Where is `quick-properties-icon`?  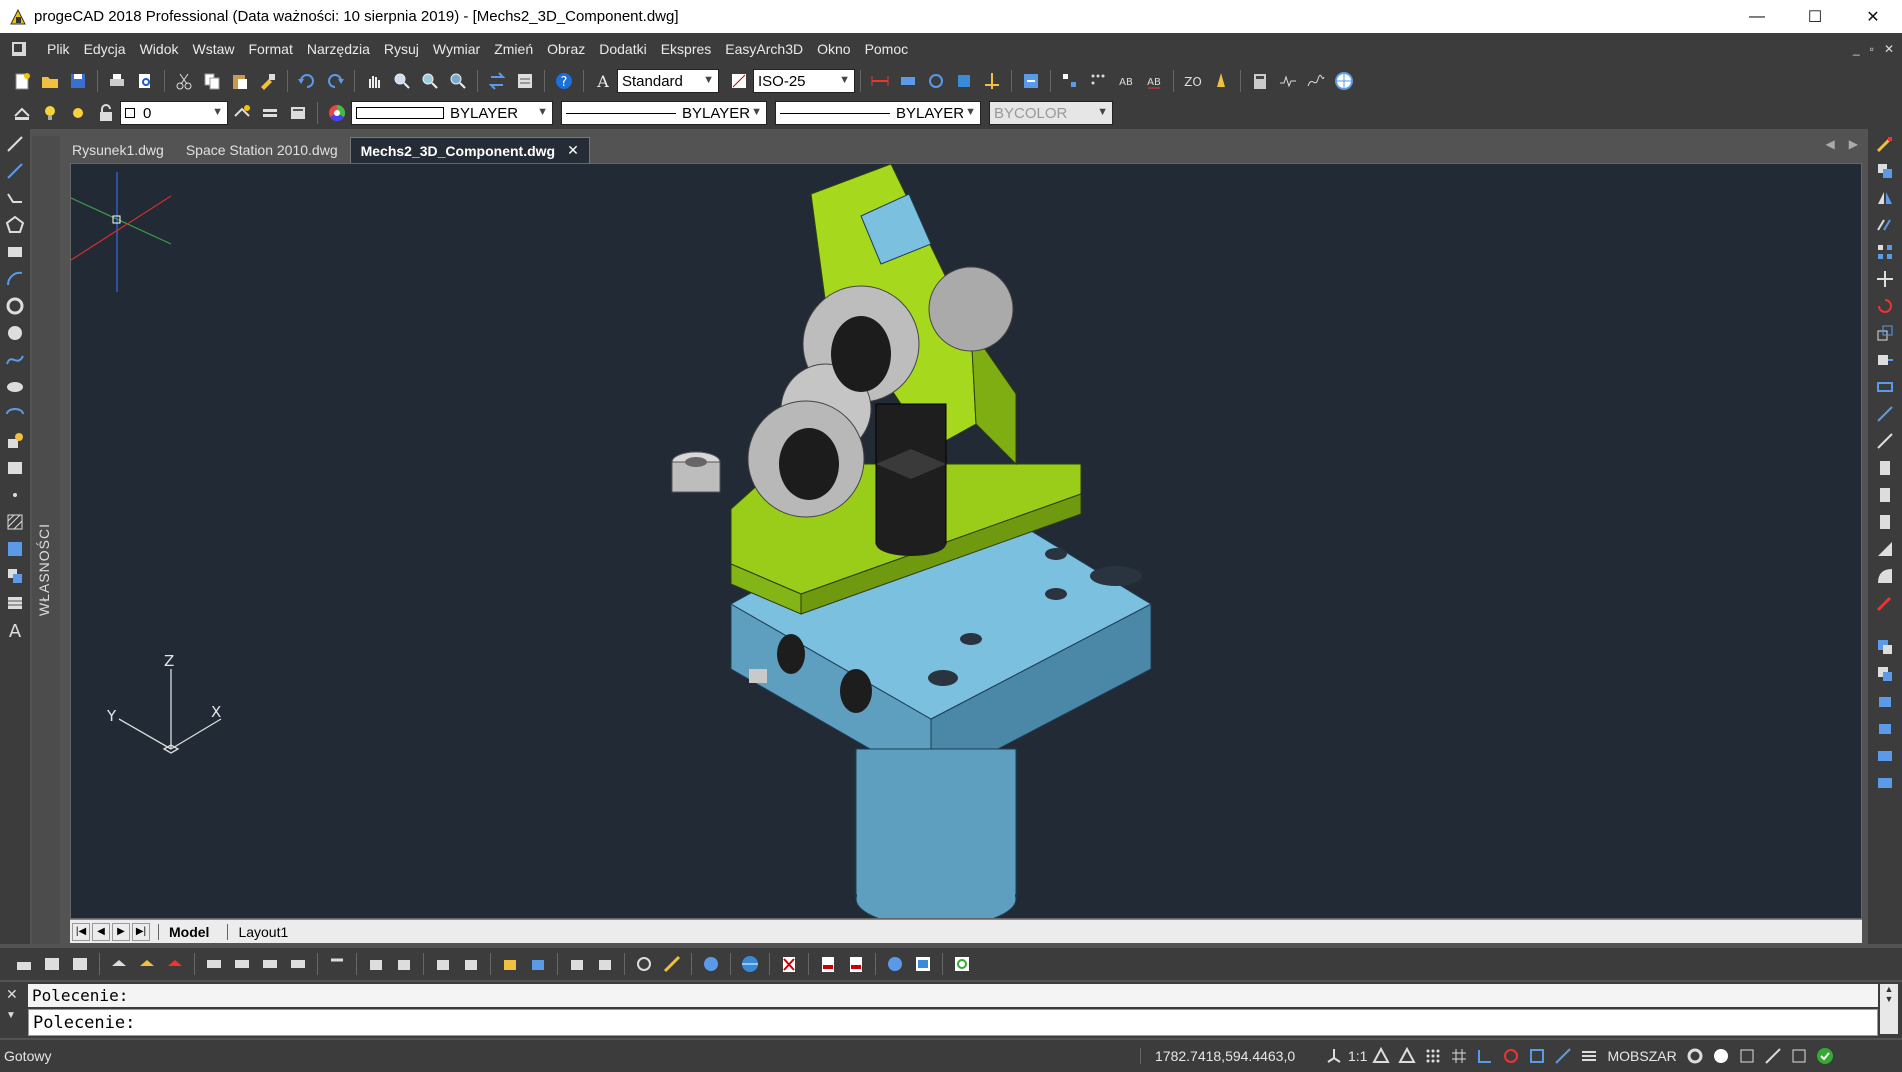
quick-properties-icon is located at coordinates (1747, 1056).